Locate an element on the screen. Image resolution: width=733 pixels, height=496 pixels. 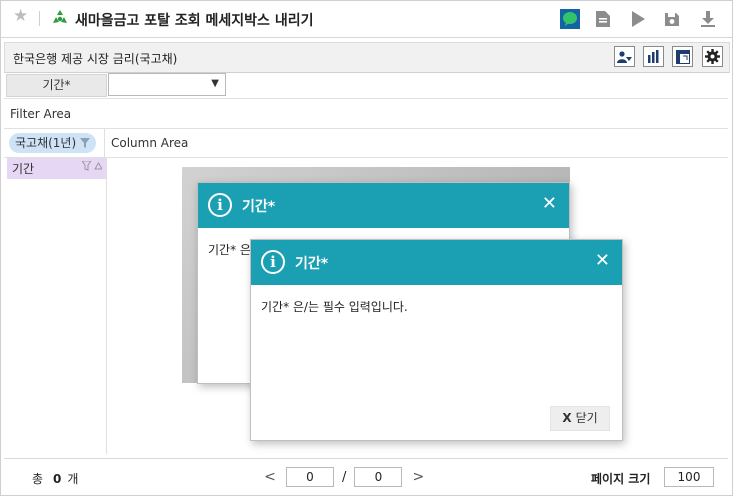
pivot-button is located at coordinates (682, 56).